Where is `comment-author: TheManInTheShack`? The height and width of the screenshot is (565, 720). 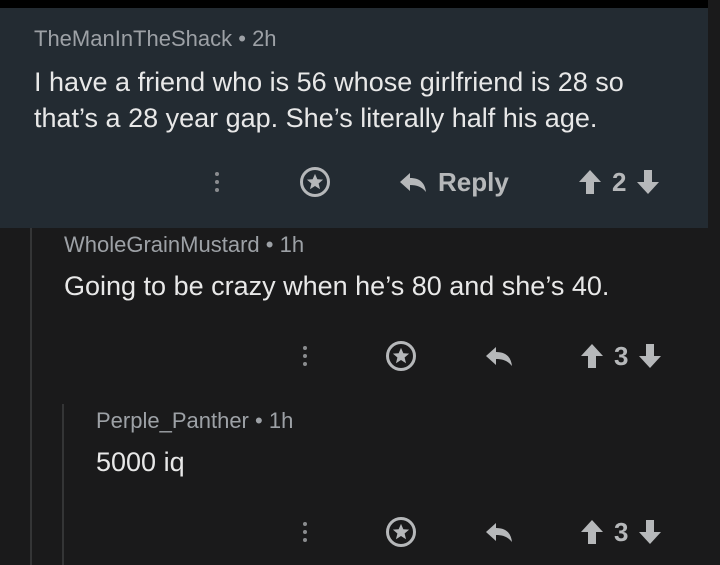 comment-author: TheManInTheShack is located at coordinates (133, 38).